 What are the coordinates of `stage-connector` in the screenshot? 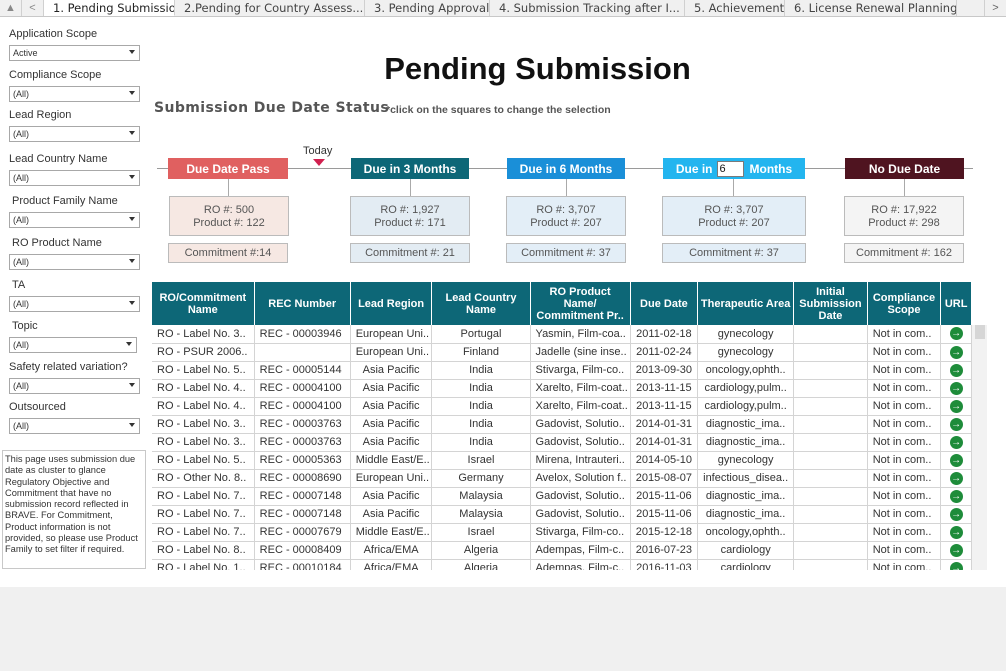 It's located at (228, 187).